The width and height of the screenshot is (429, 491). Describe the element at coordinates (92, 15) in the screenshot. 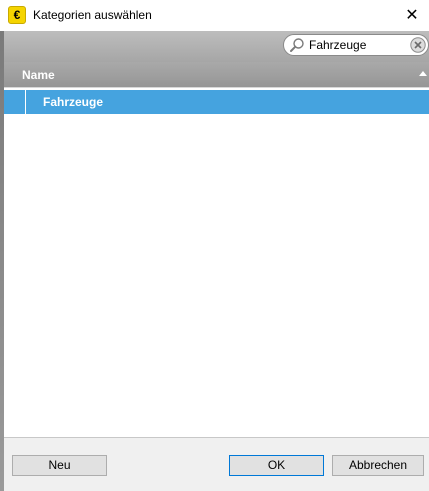

I see `window-title: Kategorien auswählen` at that location.